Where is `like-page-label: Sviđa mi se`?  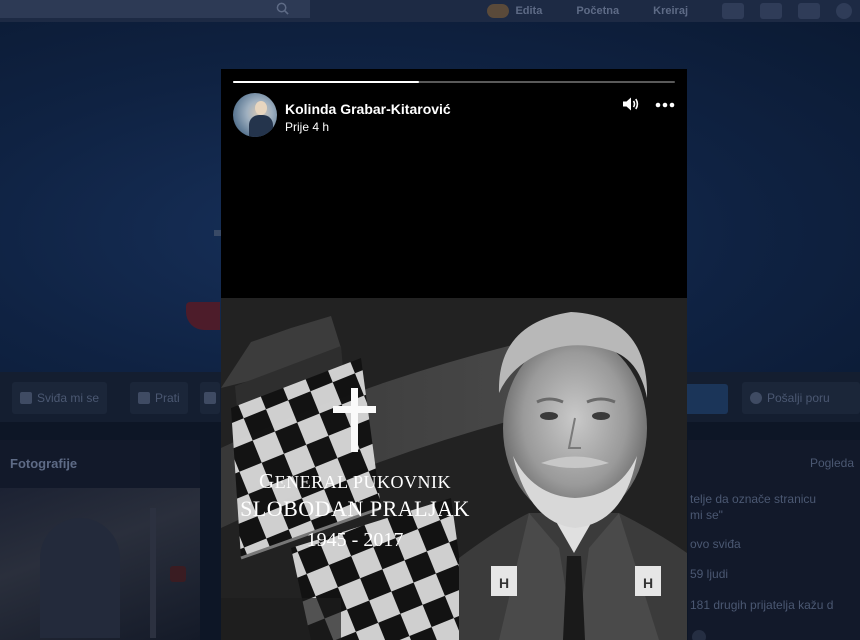 like-page-label: Sviđa mi se is located at coordinates (68, 398).